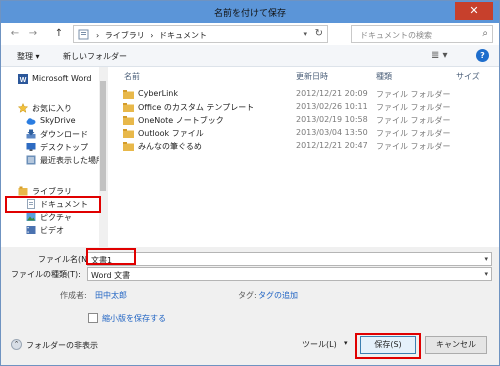 This screenshot has height=366, width=500. Describe the element at coordinates (289, 274) in the screenshot. I see `filetype-select: Word 文書 ▾` at that location.